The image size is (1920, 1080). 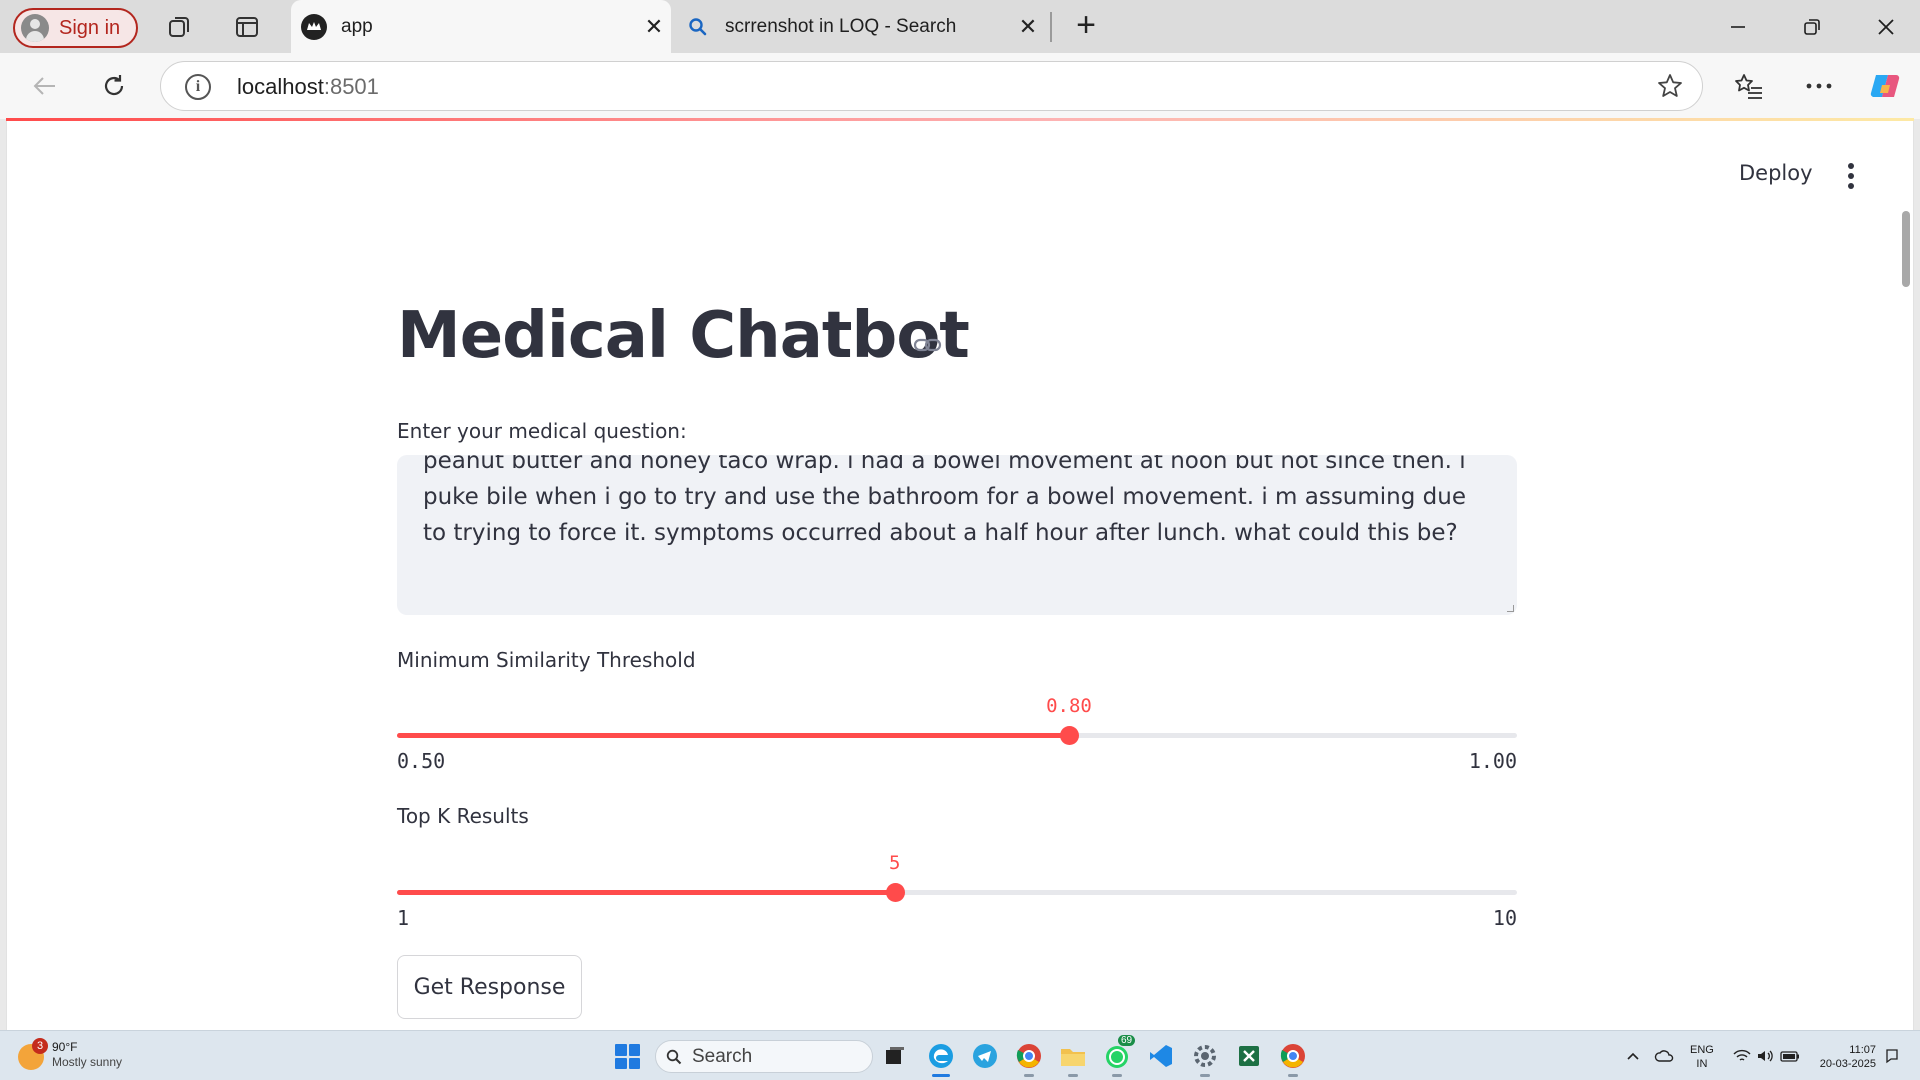 I want to click on file-explorer-icon, so click(x=1073, y=1059).